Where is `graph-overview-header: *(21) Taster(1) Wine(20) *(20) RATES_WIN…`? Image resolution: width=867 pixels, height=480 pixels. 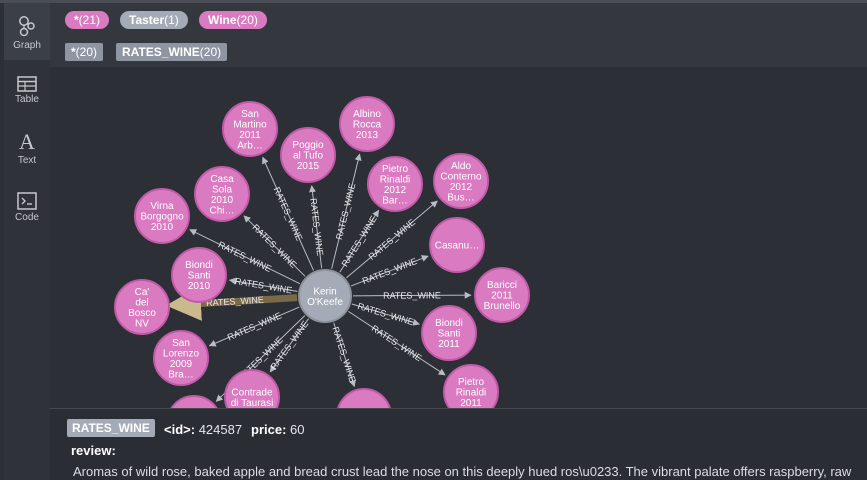
graph-overview-header: *(21) Taster(1) Wine(20) *(20) RATES_WIN… is located at coordinates (458, 35).